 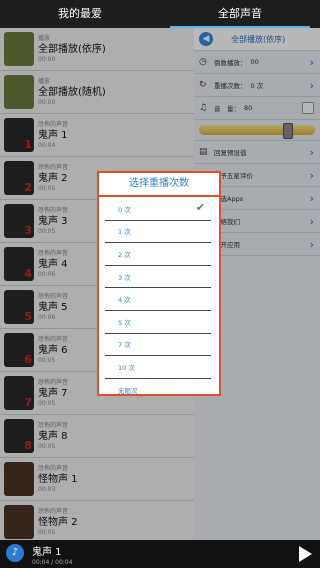 I want to click on repeat-option-label: 2 次, so click(x=124, y=254).